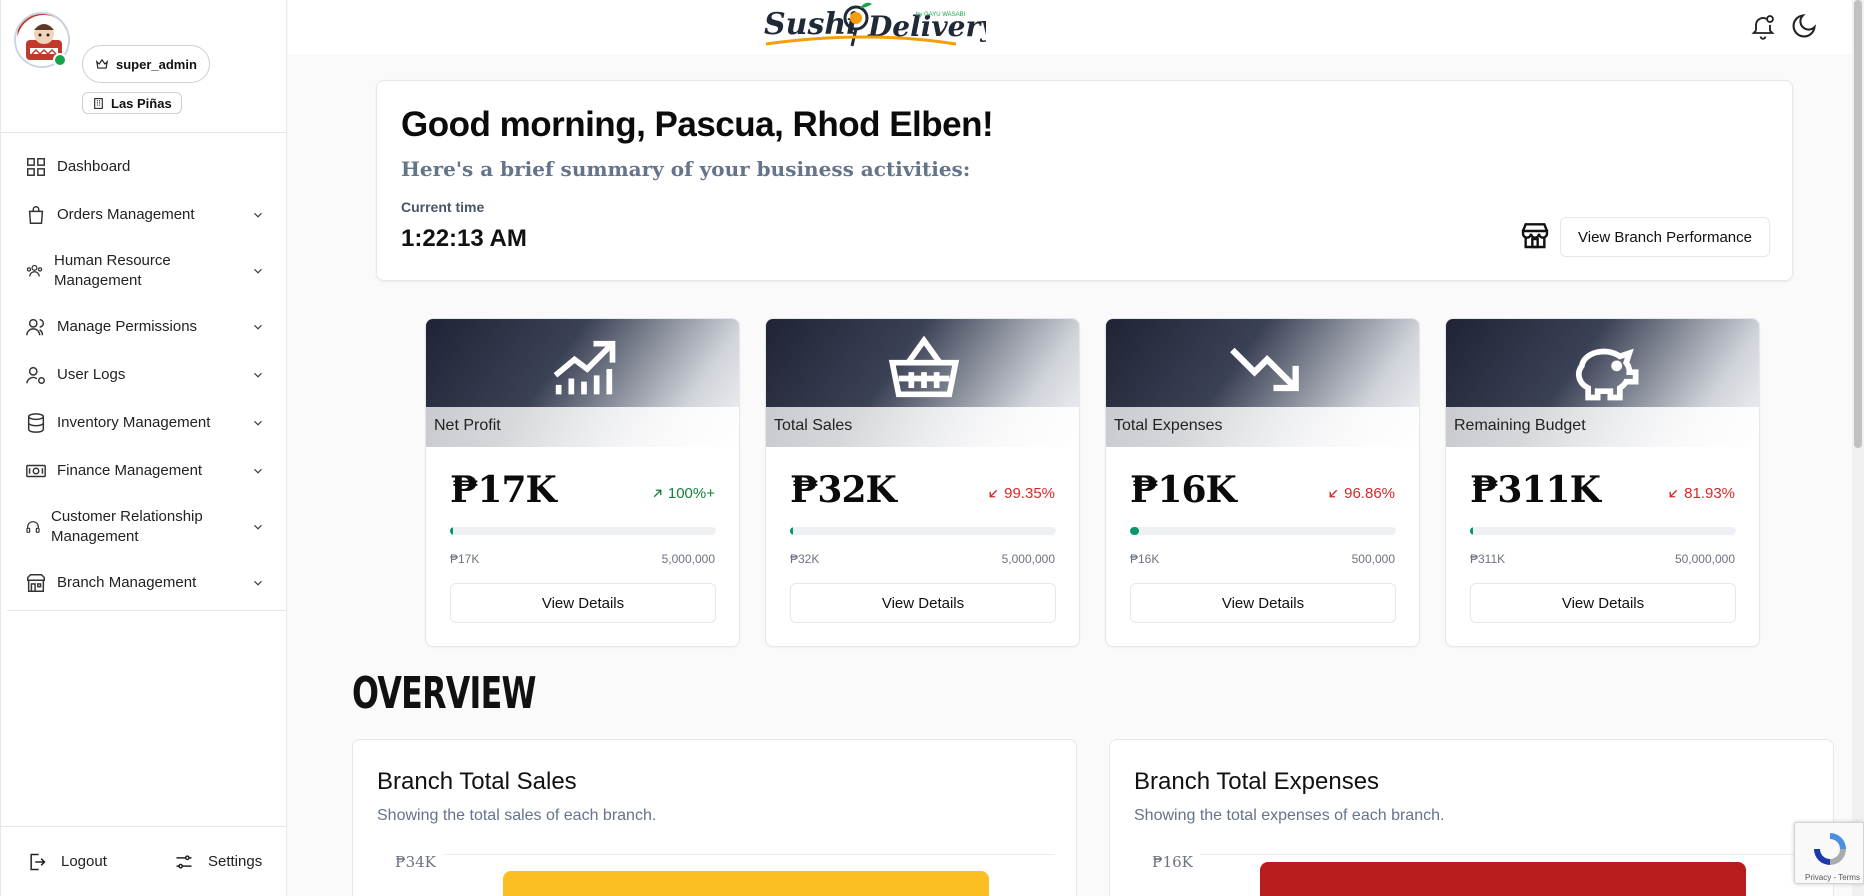 The height and width of the screenshot is (896, 1864). I want to click on recaptcha-badge: Privacy - Terms, so click(1829, 853).